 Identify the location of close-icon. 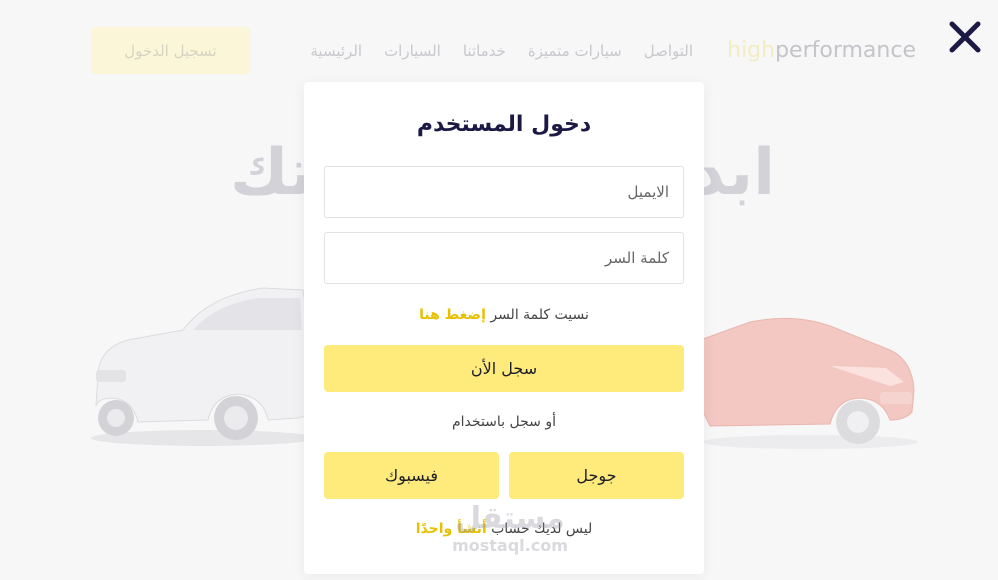
(965, 37).